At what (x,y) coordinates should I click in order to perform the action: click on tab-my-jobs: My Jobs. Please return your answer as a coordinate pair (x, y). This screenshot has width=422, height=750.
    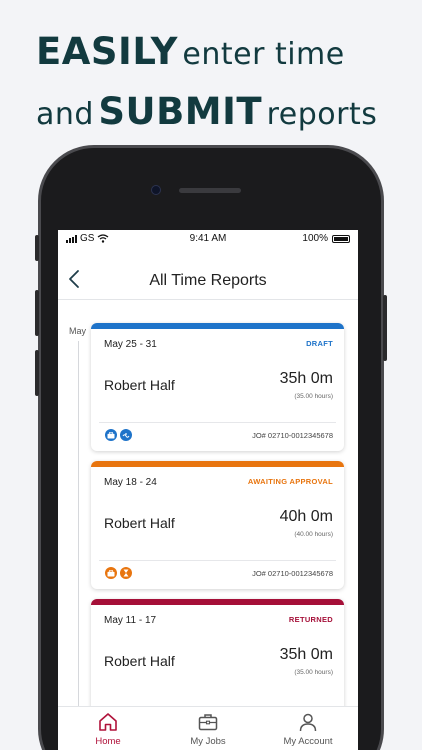
    Looking at the image, I should click on (208, 728).